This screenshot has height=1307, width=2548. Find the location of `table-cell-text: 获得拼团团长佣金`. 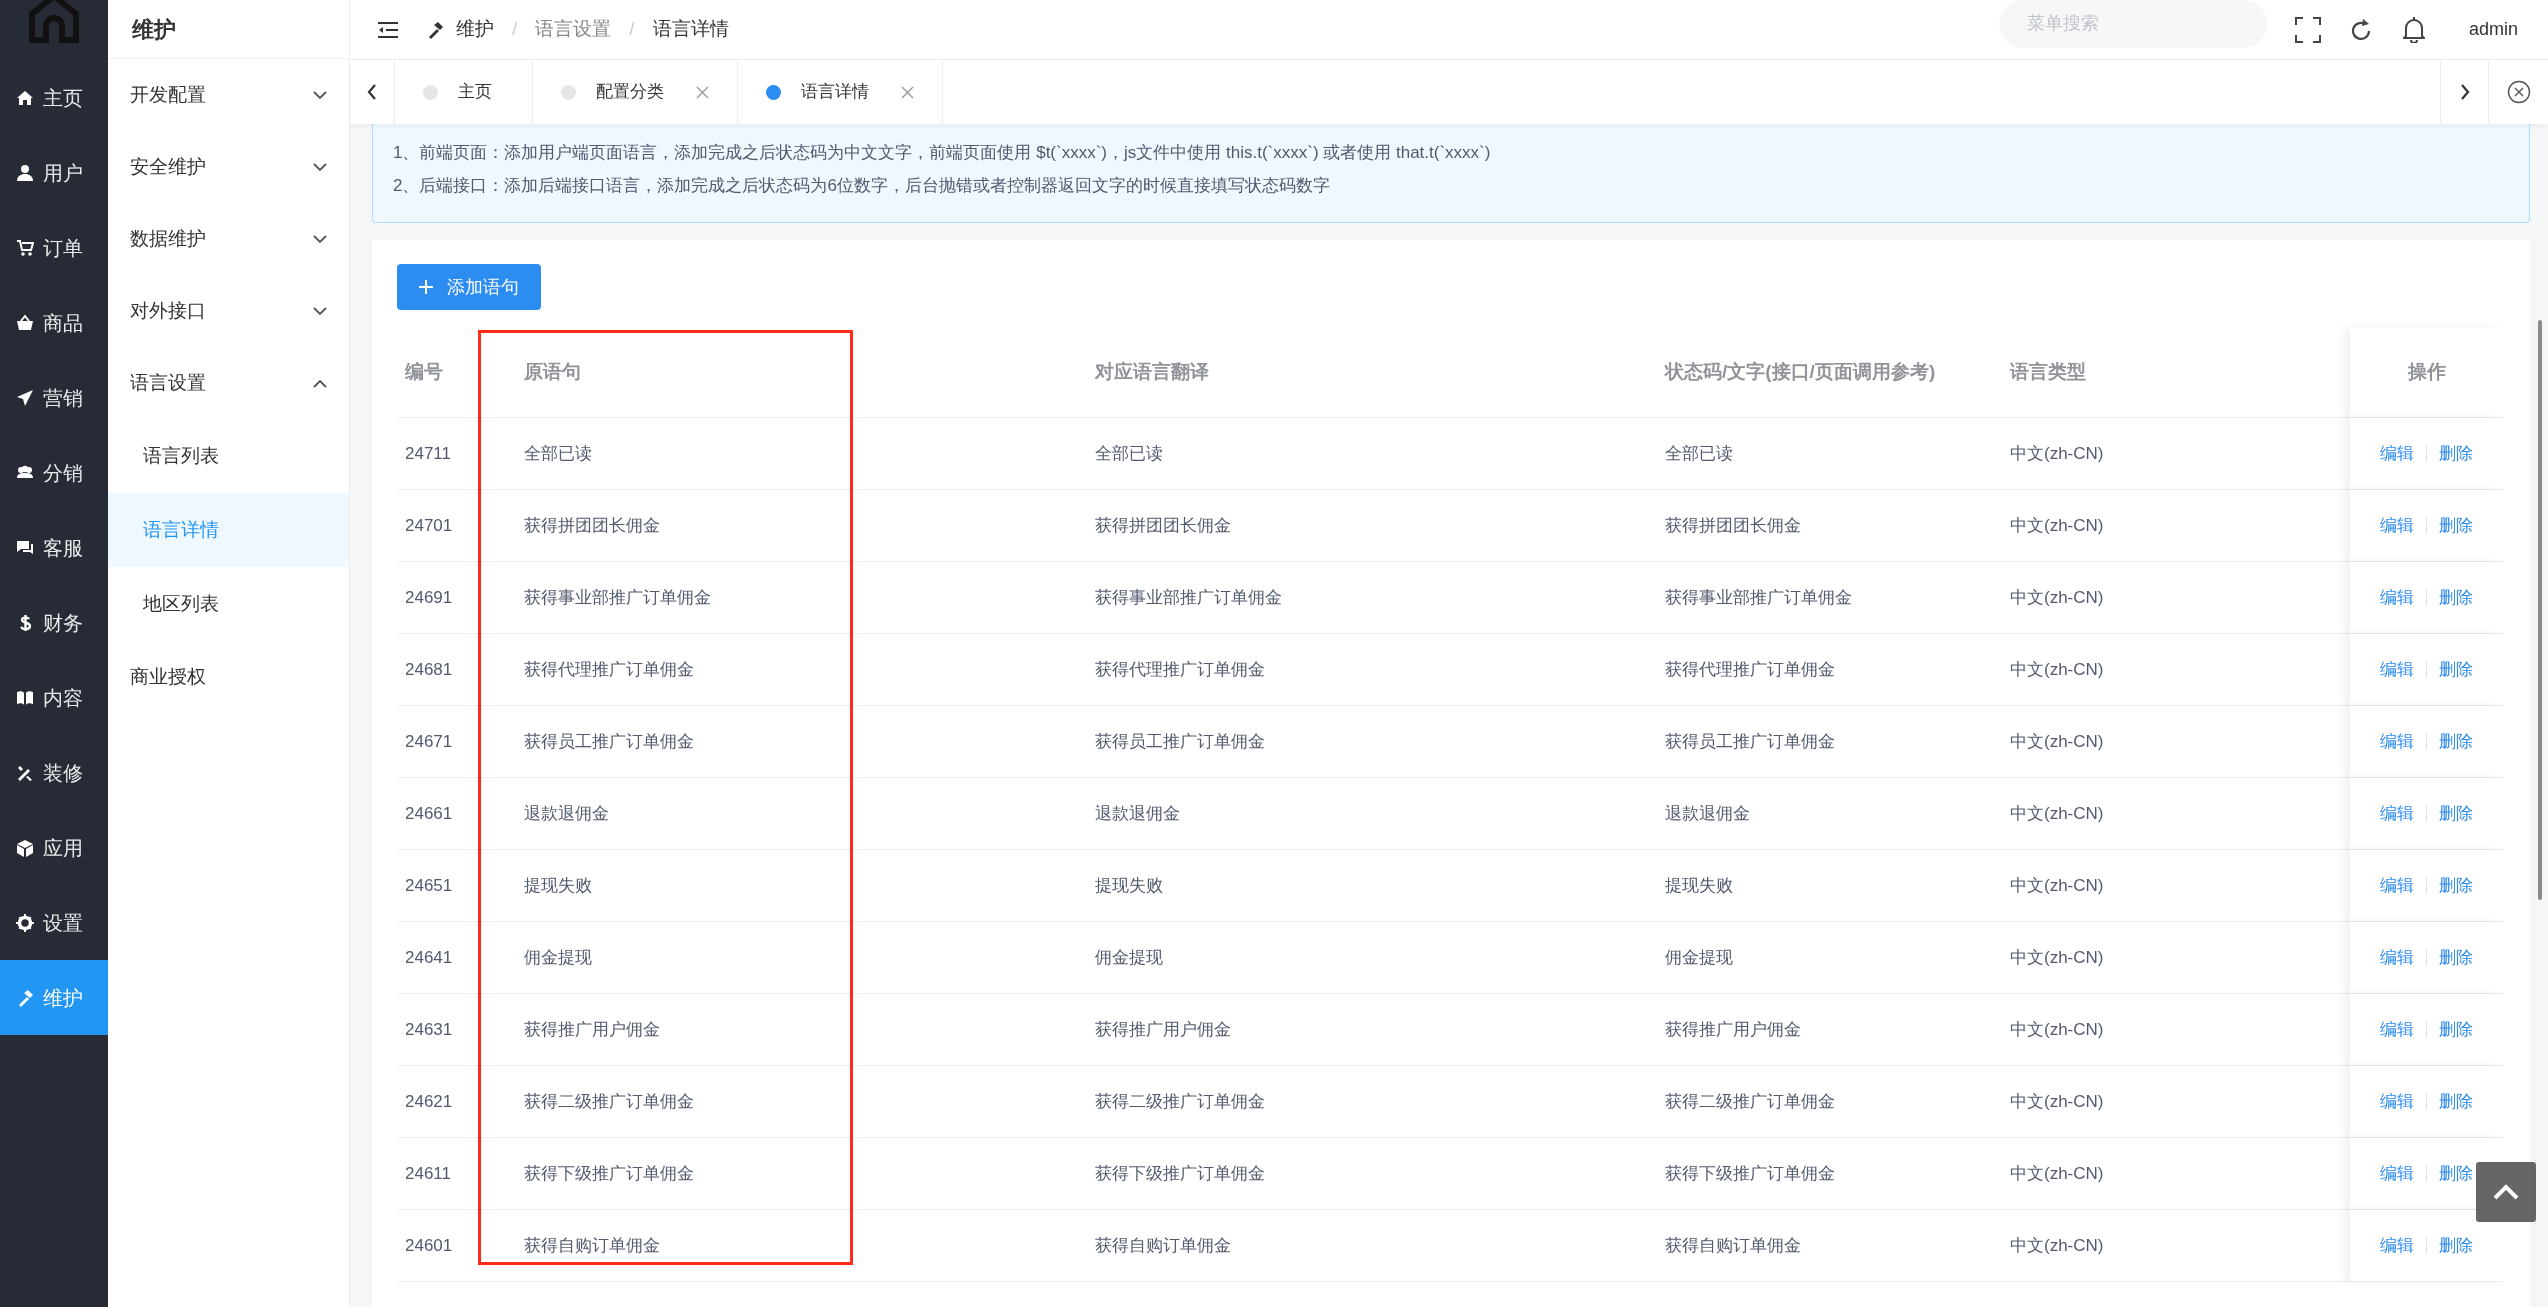

table-cell-text: 获得拼团团长佣金 is located at coordinates (592, 525).